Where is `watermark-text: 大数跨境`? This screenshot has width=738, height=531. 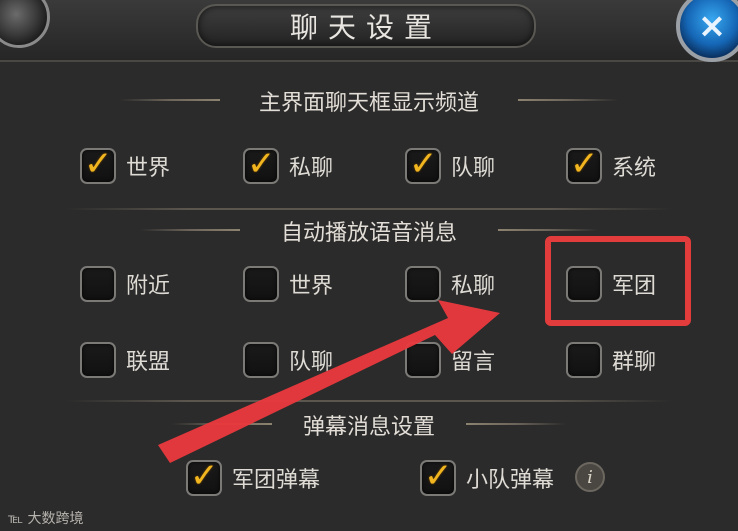
watermark-text: 大数跨境 is located at coordinates (55, 519).